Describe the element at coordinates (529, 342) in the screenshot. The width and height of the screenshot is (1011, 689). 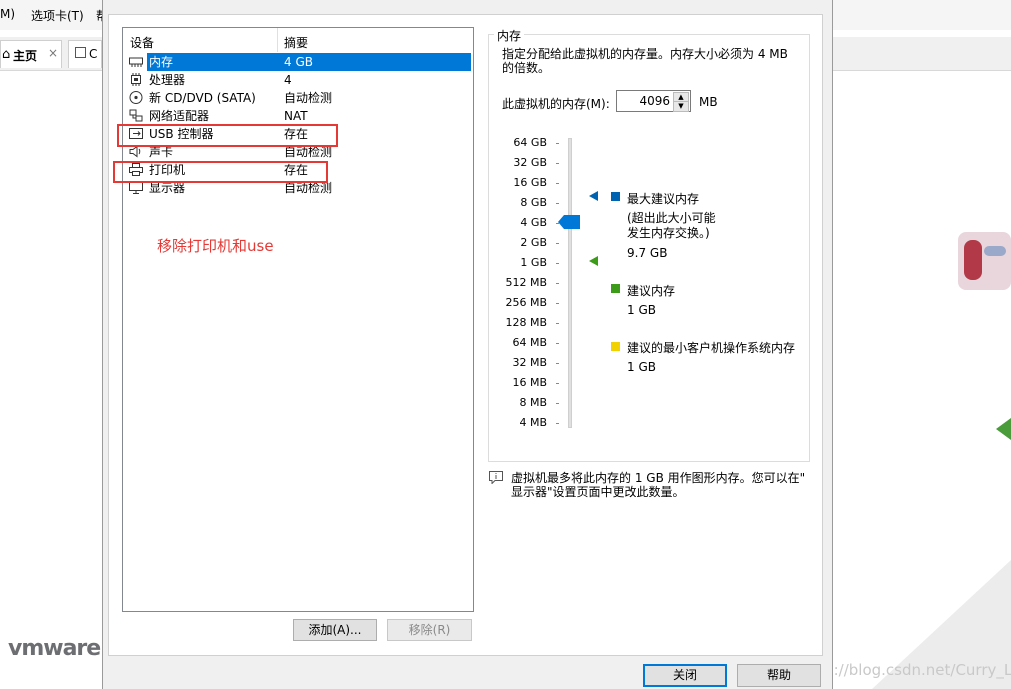
I see `scale-tick-label: 64 MB` at that location.